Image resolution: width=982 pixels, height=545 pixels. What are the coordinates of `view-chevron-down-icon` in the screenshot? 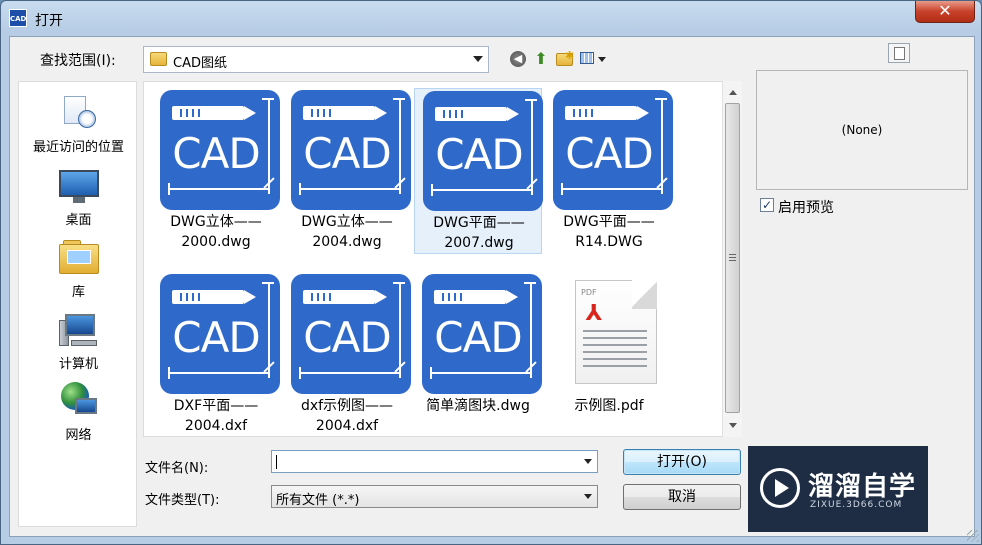 It's located at (602, 59).